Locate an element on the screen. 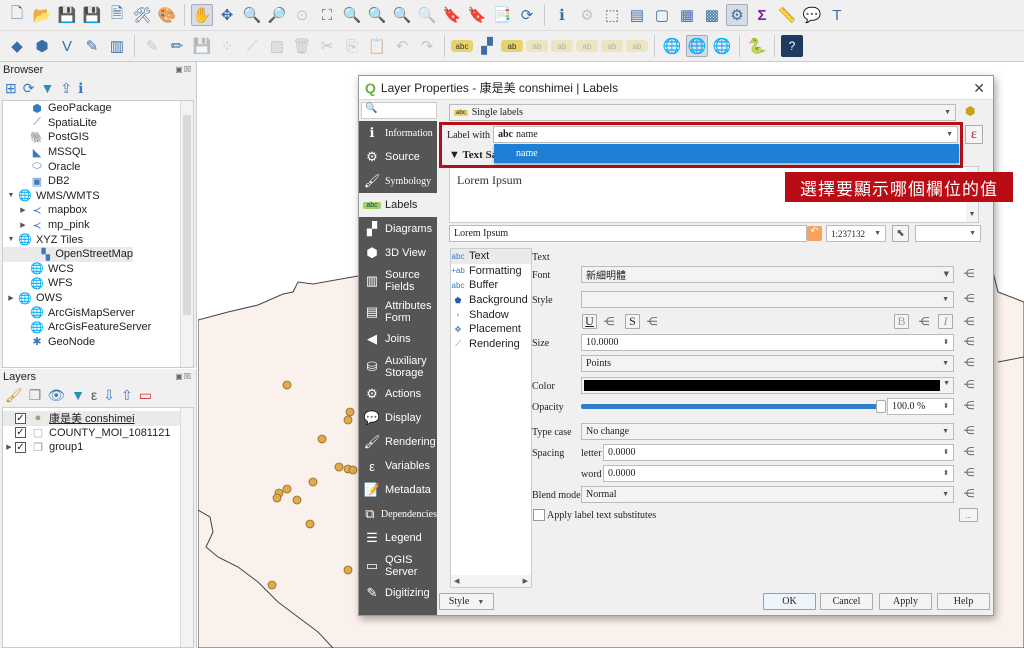 The width and height of the screenshot is (1024, 648). new-spatialite-layer-icon: ✎ is located at coordinates (92, 46).